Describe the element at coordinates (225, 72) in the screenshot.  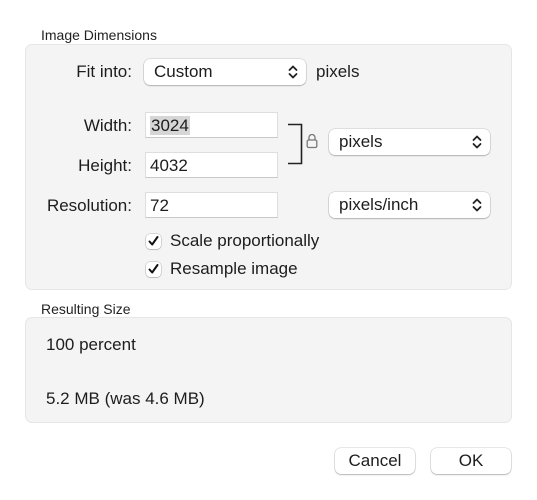
I see `fit-into-popup: Custom` at that location.